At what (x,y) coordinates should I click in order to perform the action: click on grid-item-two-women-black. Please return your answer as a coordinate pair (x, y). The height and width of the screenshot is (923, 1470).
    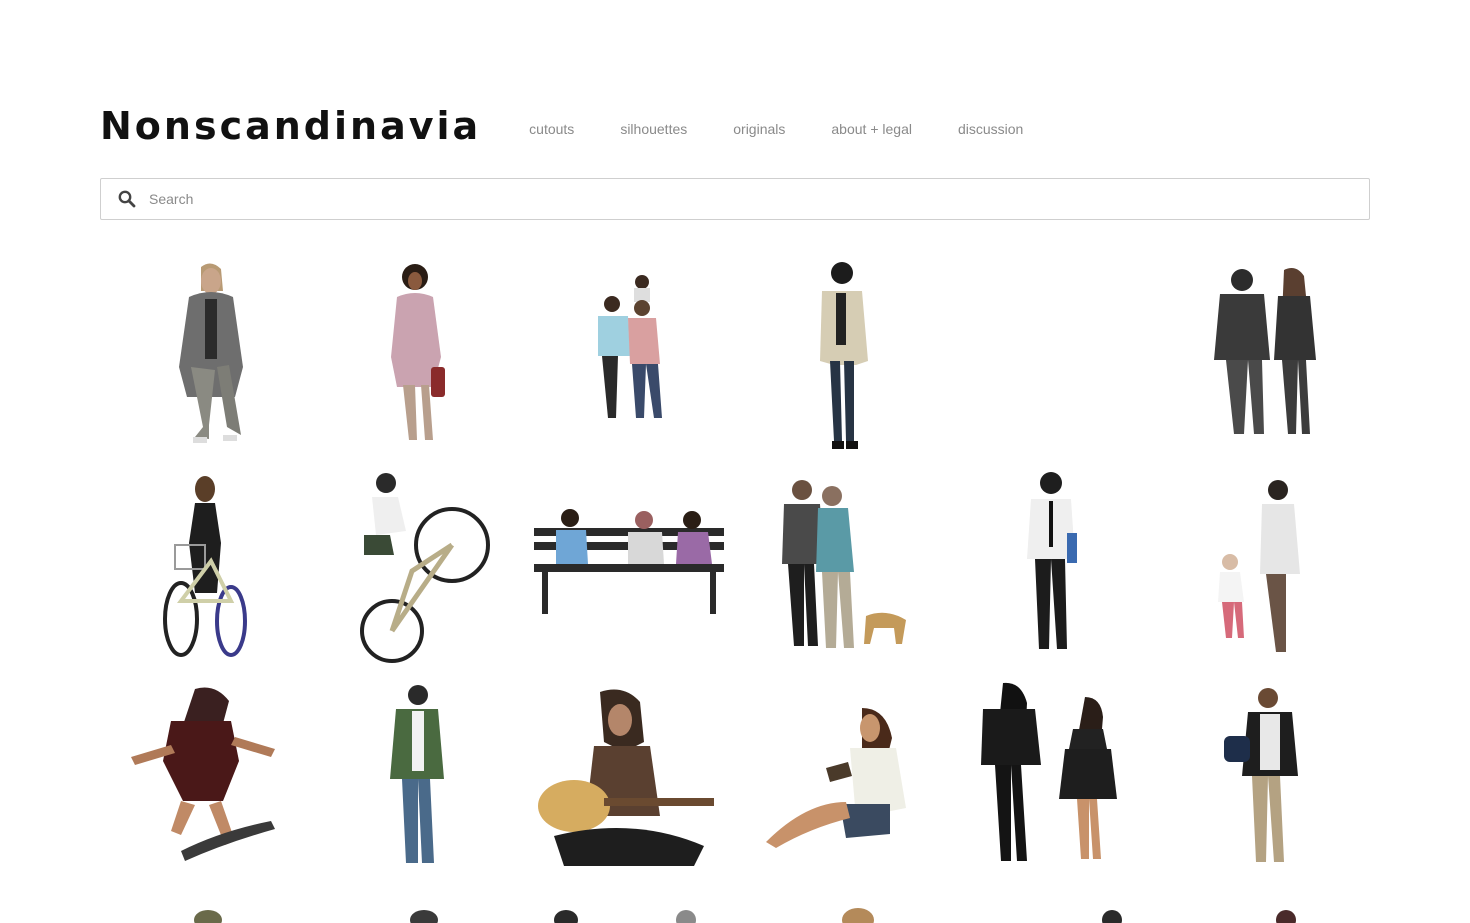
    Looking at the image, I should click on (1053, 778).